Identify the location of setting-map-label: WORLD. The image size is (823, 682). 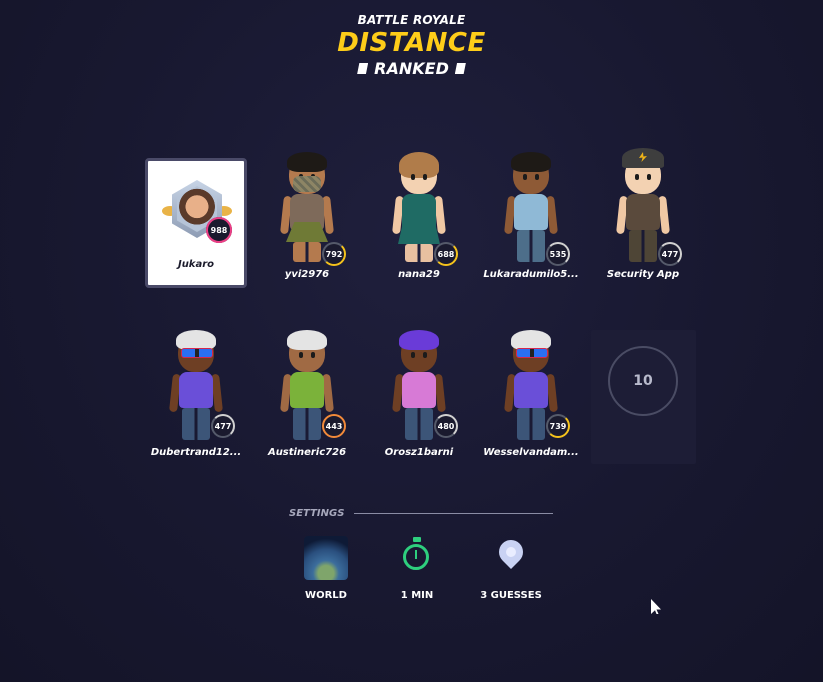
(326, 595).